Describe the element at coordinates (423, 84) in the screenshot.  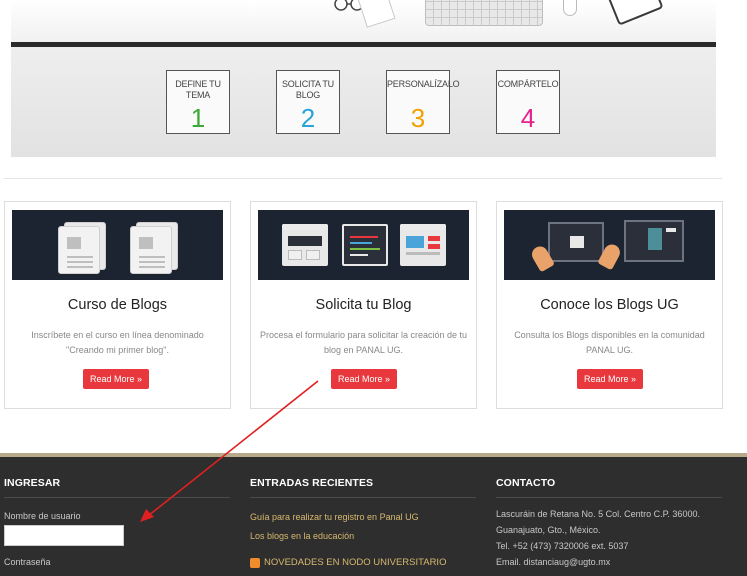
I see `step-label: PERSONALÍZALO` at that location.